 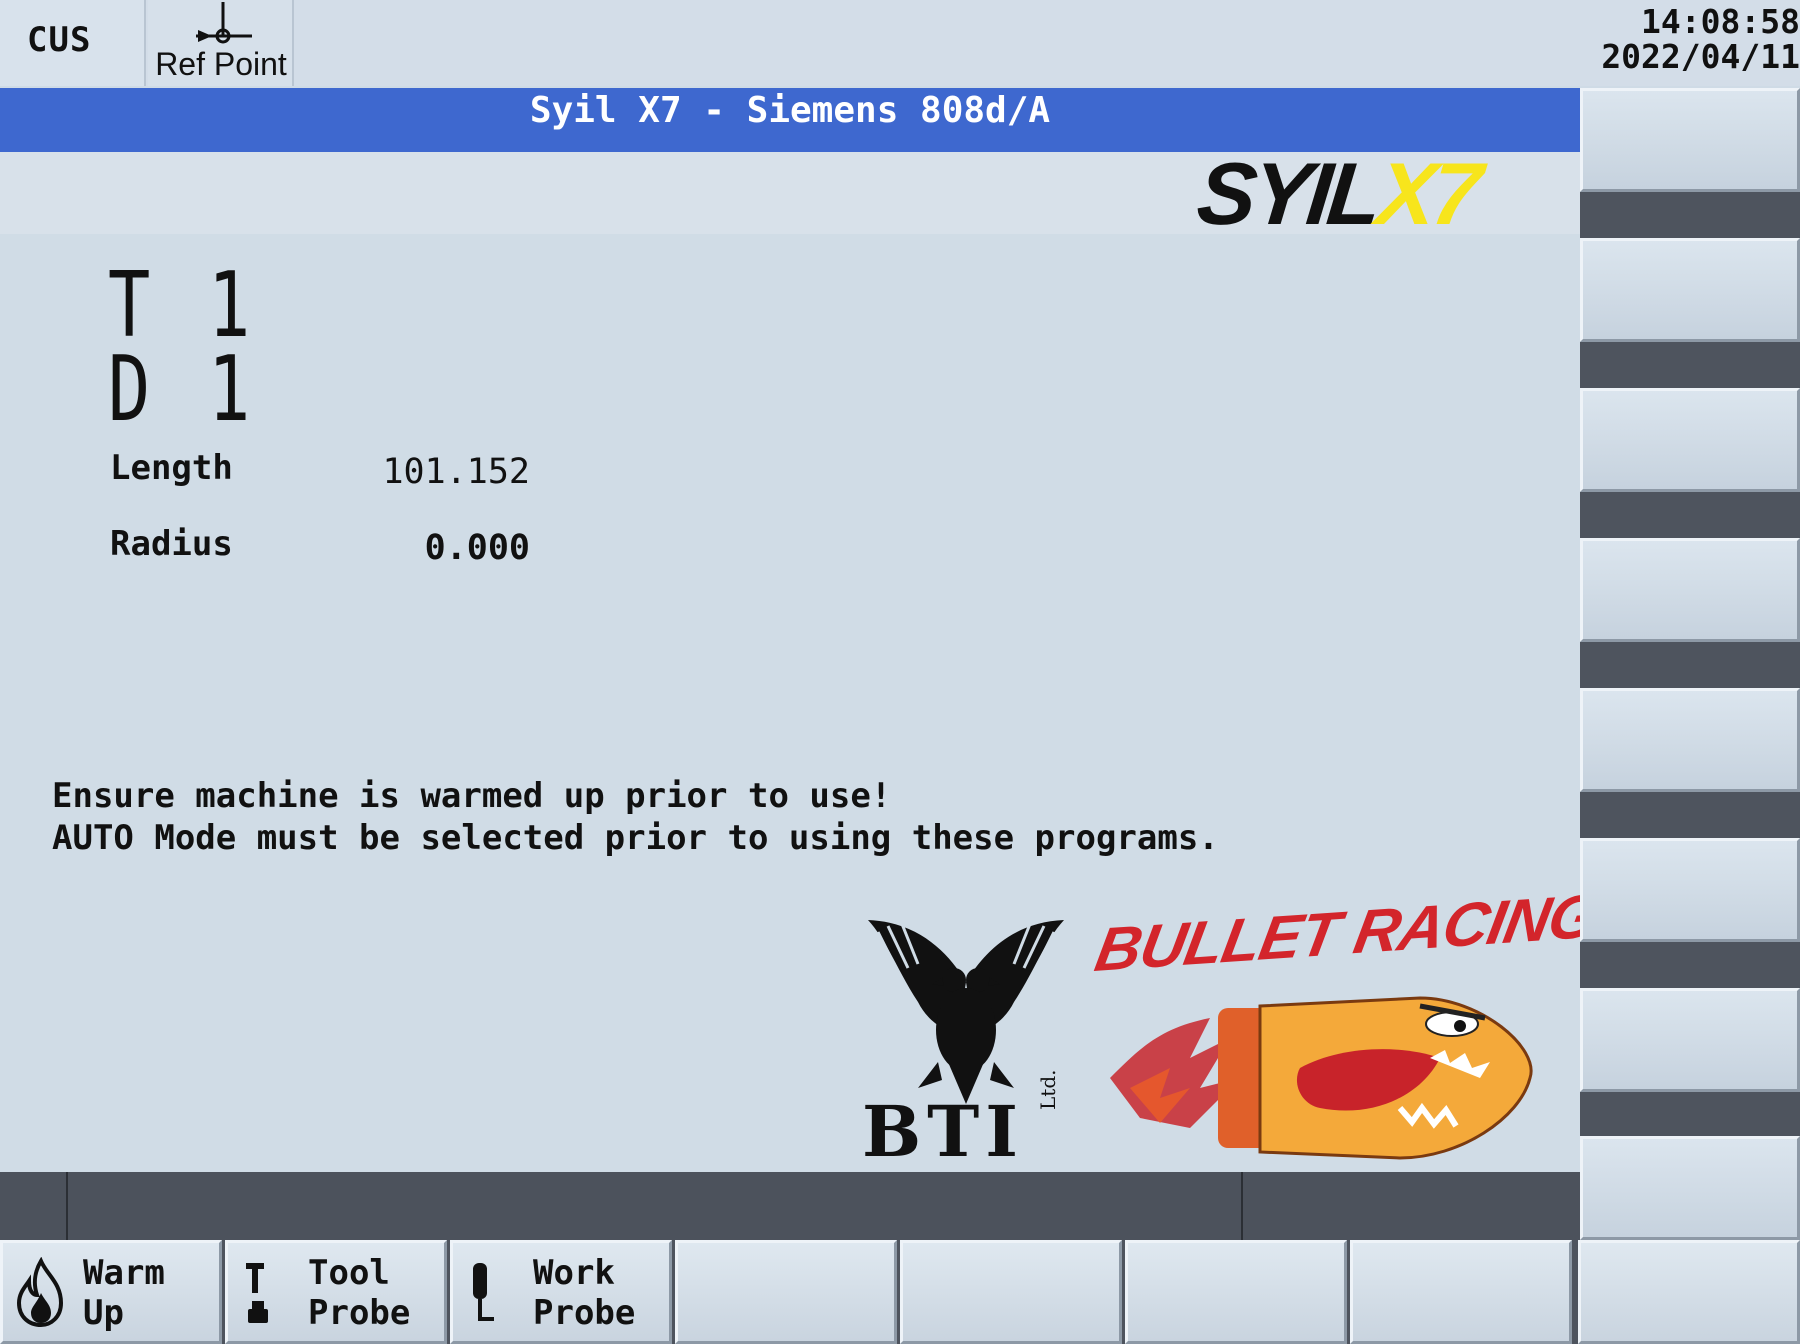 I want to click on horizontal-softkey-bar: Warm Up Tool Probe Work Probe, so click(x=900, y=1292).